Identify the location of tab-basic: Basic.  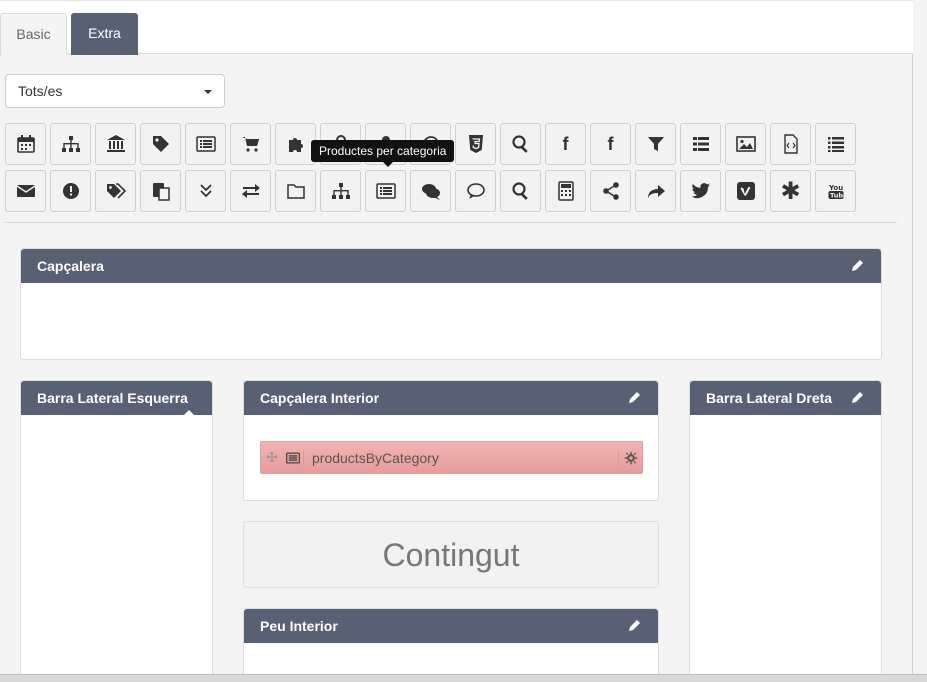
(33, 34).